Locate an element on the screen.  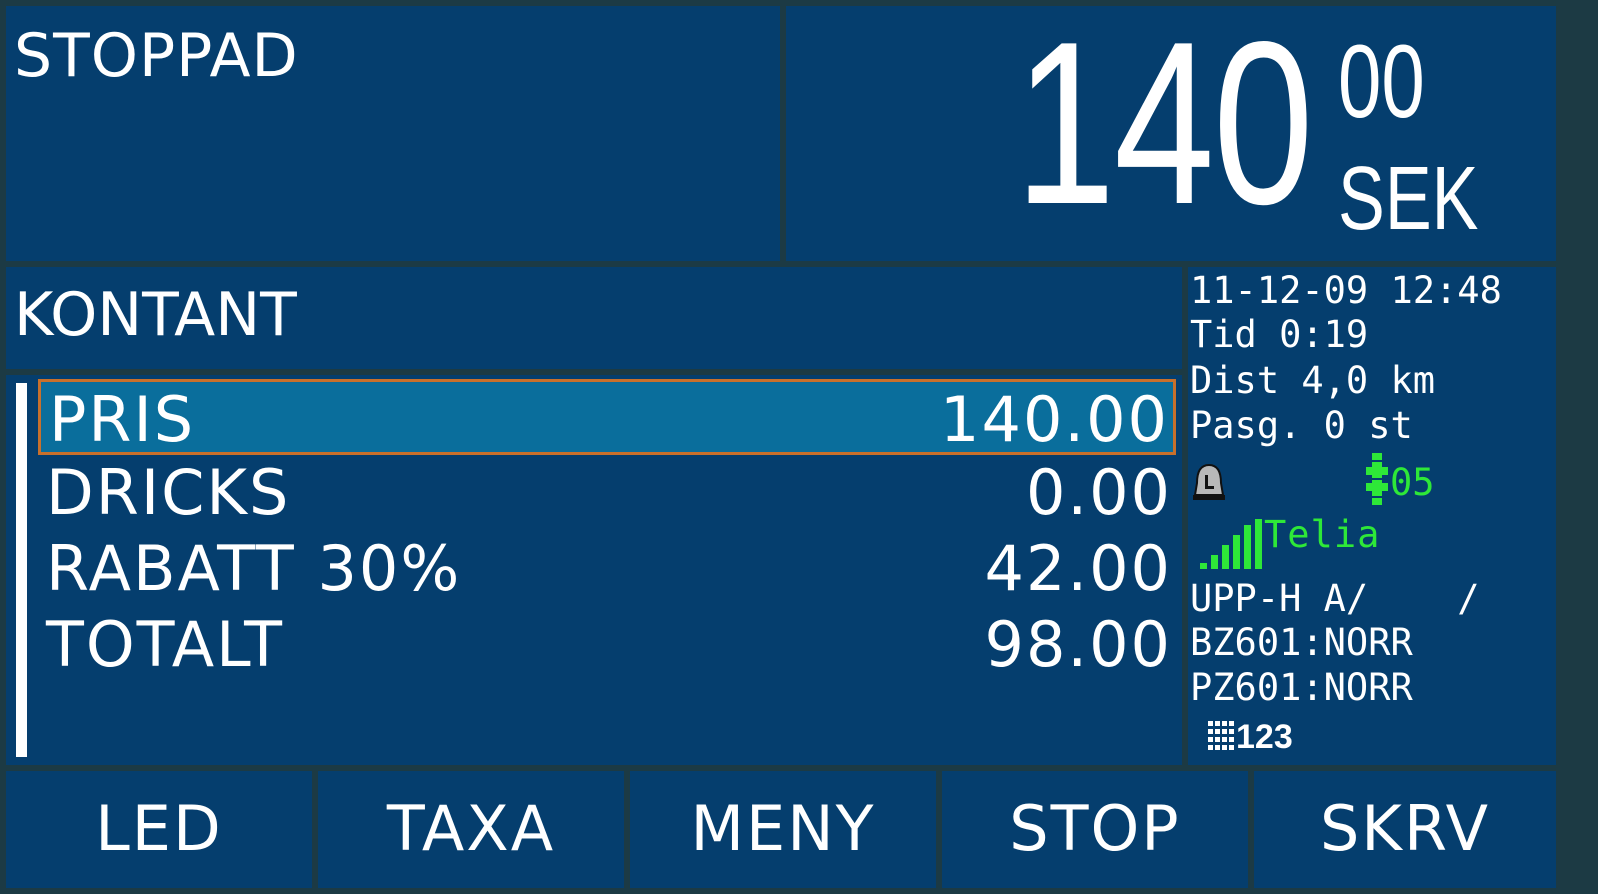
softkey-meny: MENY is located at coordinates (783, 829).